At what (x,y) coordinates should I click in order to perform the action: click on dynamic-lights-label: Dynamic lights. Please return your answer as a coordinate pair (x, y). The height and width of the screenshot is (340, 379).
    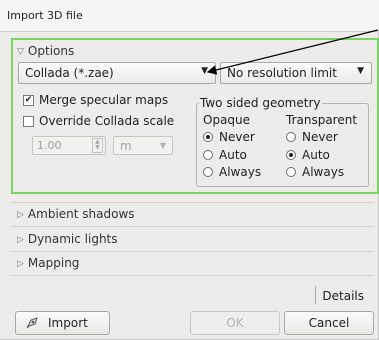
    Looking at the image, I should click on (72, 239).